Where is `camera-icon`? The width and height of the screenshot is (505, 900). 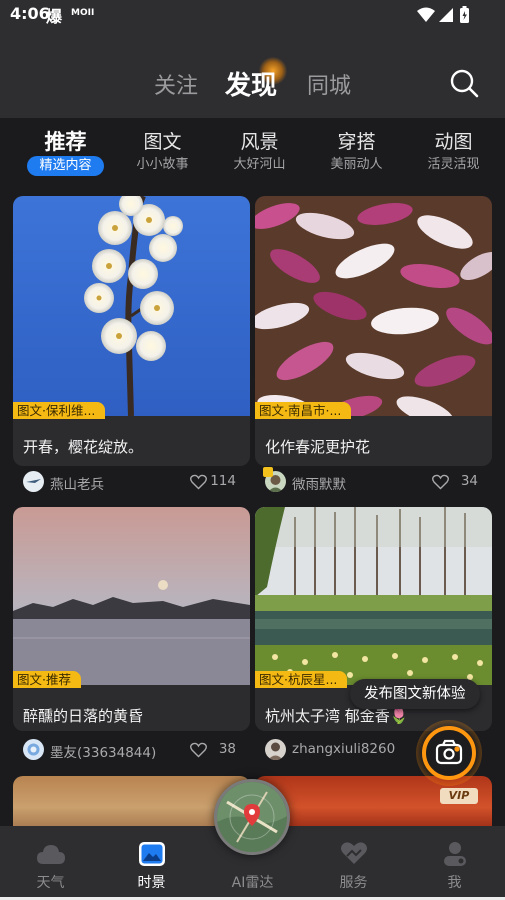 camera-icon is located at coordinates (449, 752).